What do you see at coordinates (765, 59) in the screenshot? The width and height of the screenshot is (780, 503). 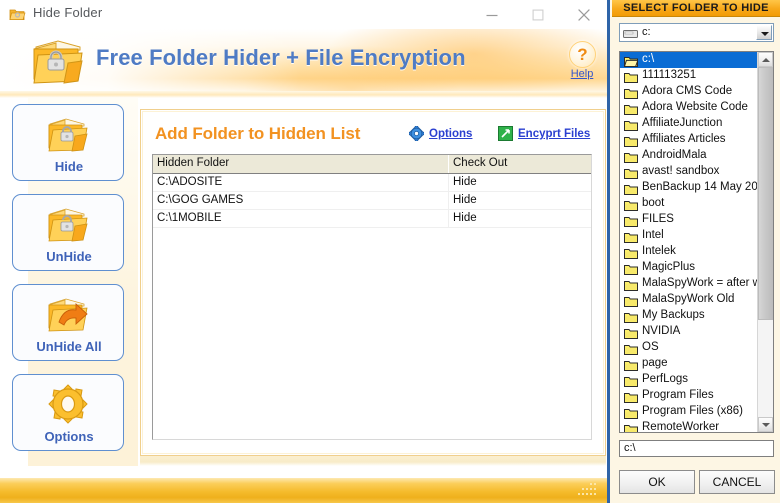 I see `scroll-up-button` at bounding box center [765, 59].